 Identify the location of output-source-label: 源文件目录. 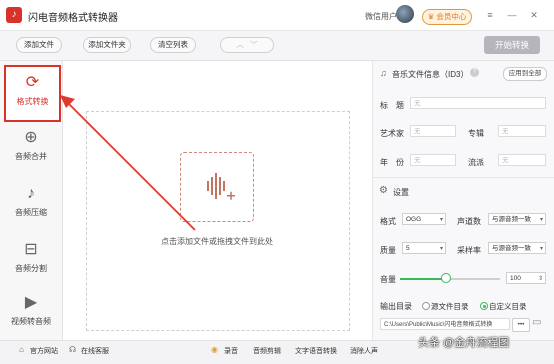
(450, 306).